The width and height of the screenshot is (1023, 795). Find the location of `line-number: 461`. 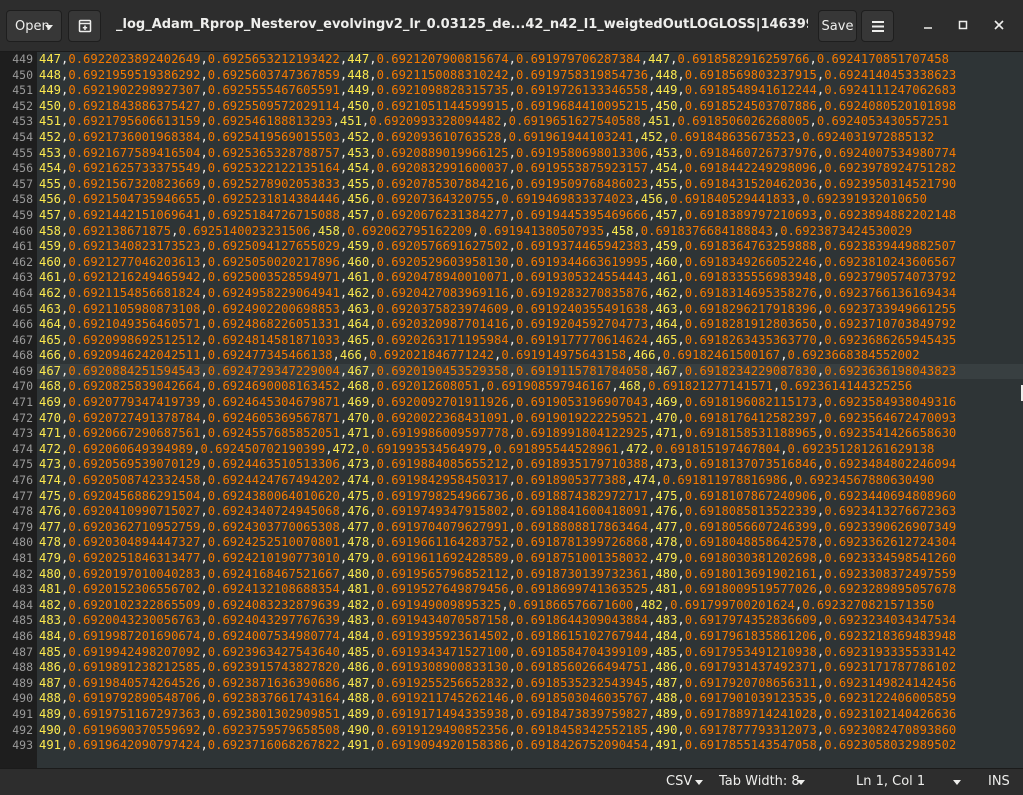

line-number: 461 is located at coordinates (22, 246).